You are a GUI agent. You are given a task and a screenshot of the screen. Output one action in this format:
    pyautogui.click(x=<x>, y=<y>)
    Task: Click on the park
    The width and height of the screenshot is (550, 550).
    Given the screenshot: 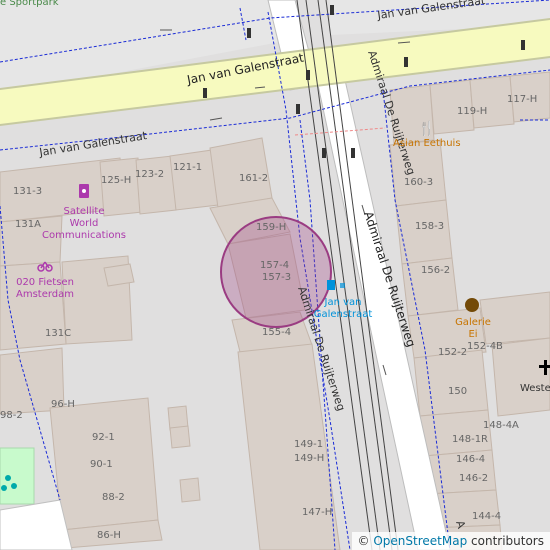 What is the action you would take?
    pyautogui.click(x=17, y=476)
    